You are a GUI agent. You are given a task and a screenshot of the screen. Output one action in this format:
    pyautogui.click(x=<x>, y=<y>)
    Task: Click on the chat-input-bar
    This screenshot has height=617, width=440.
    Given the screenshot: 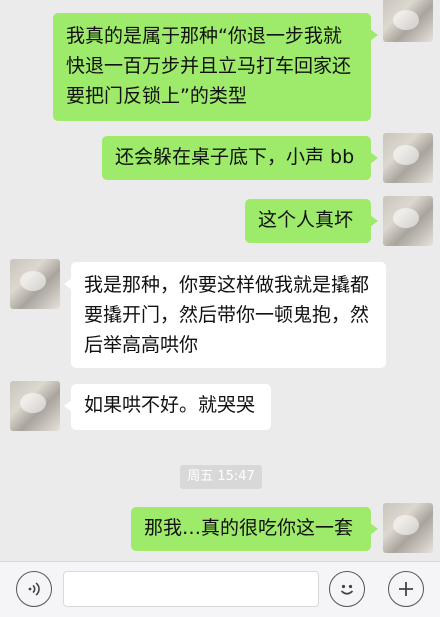 What is the action you would take?
    pyautogui.click(x=220, y=589)
    